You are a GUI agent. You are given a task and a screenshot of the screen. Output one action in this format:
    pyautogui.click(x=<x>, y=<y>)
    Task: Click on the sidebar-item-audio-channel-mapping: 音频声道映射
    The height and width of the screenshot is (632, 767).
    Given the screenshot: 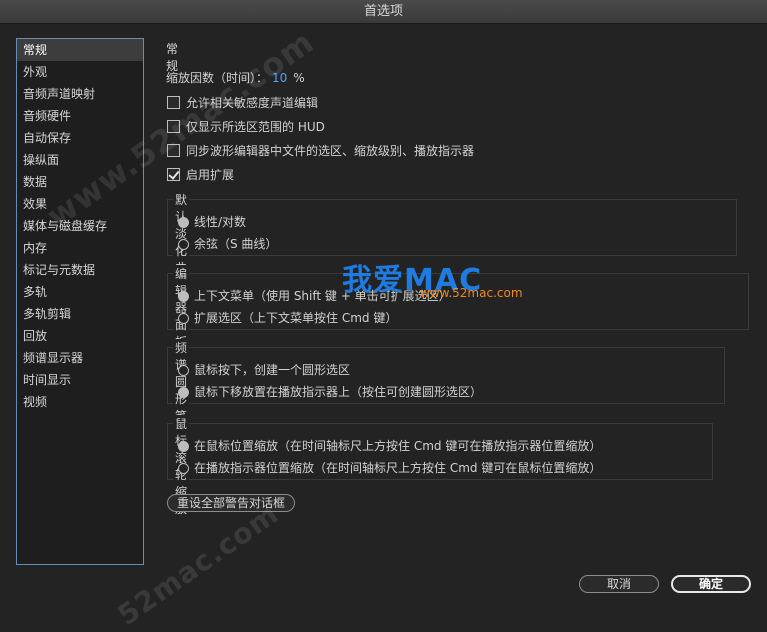 What is the action you would take?
    pyautogui.click(x=80, y=94)
    